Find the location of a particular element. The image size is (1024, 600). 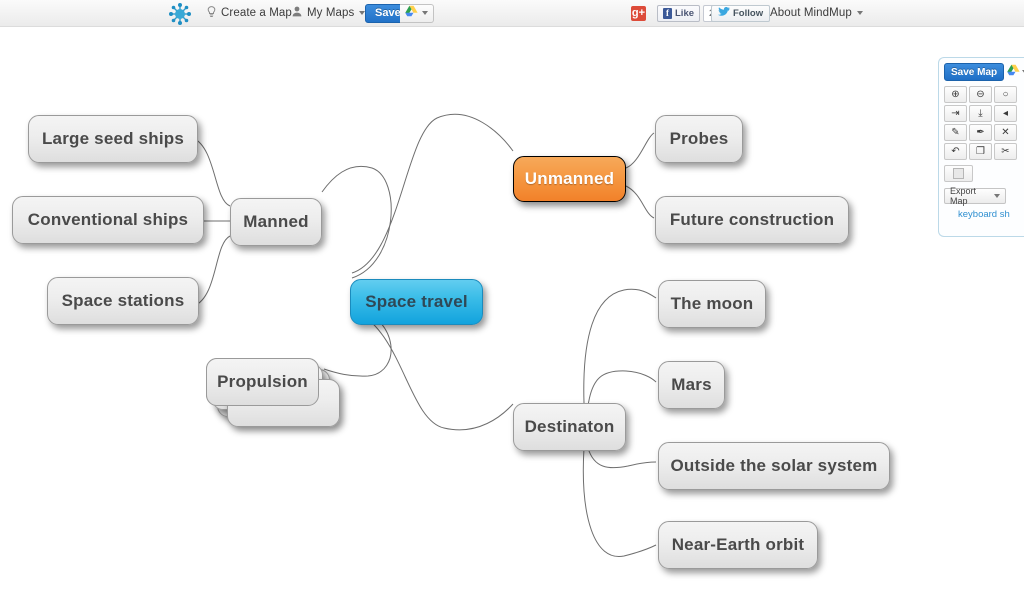

add-sibling-icon: ⇥ is located at coordinates (955, 113).